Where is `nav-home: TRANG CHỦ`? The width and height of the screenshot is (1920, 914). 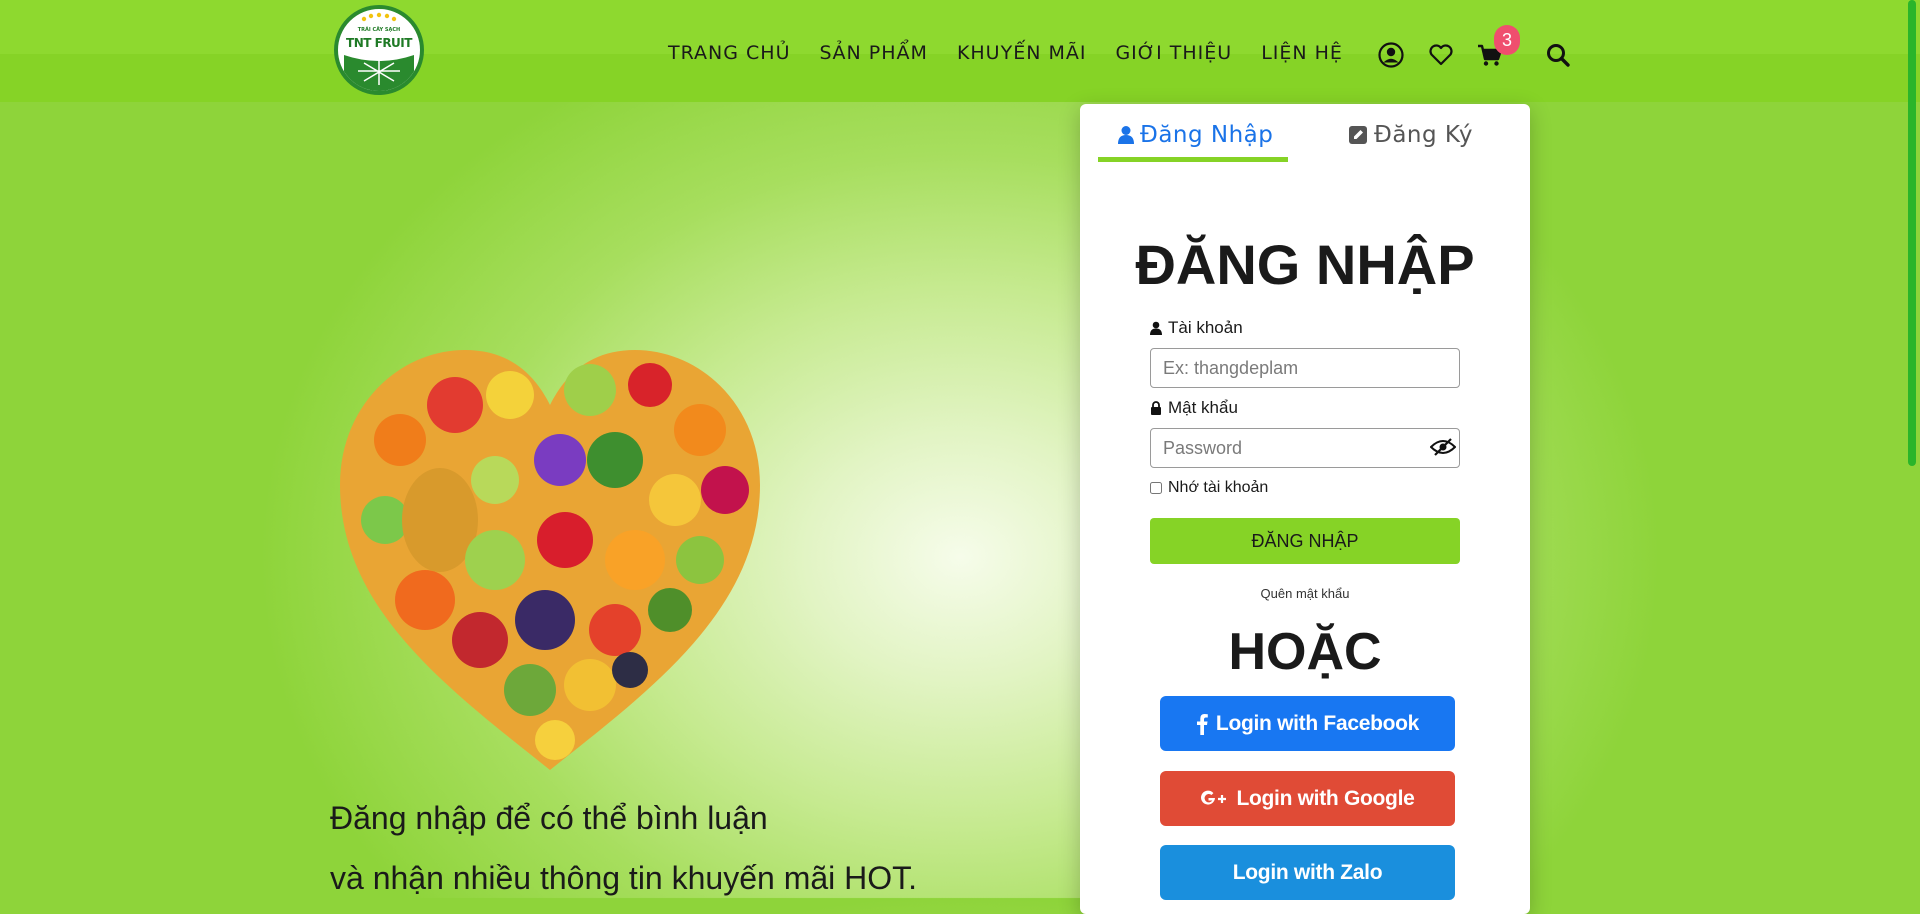
nav-home: TRANG CHỦ is located at coordinates (729, 53).